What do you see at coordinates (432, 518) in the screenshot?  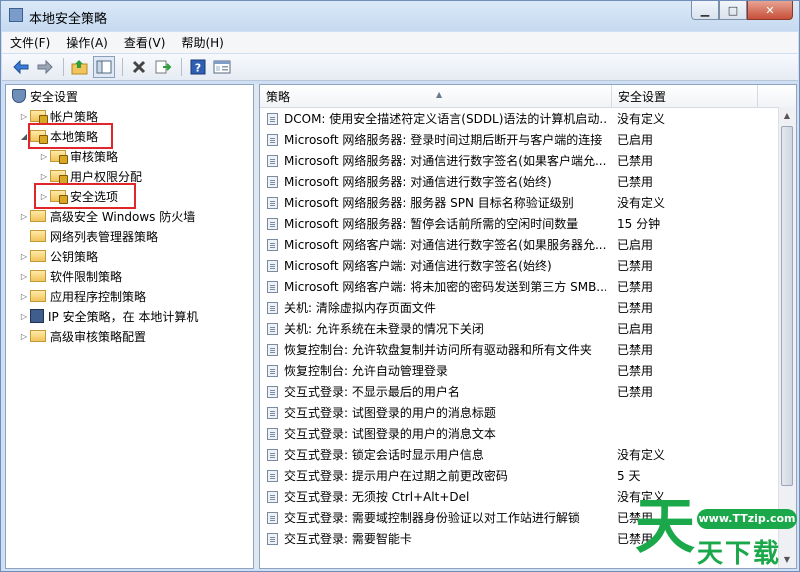 I see `policy-name: 交互式登录: 需要域控制器身份验证以对工作站进行解锁` at bounding box center [432, 518].